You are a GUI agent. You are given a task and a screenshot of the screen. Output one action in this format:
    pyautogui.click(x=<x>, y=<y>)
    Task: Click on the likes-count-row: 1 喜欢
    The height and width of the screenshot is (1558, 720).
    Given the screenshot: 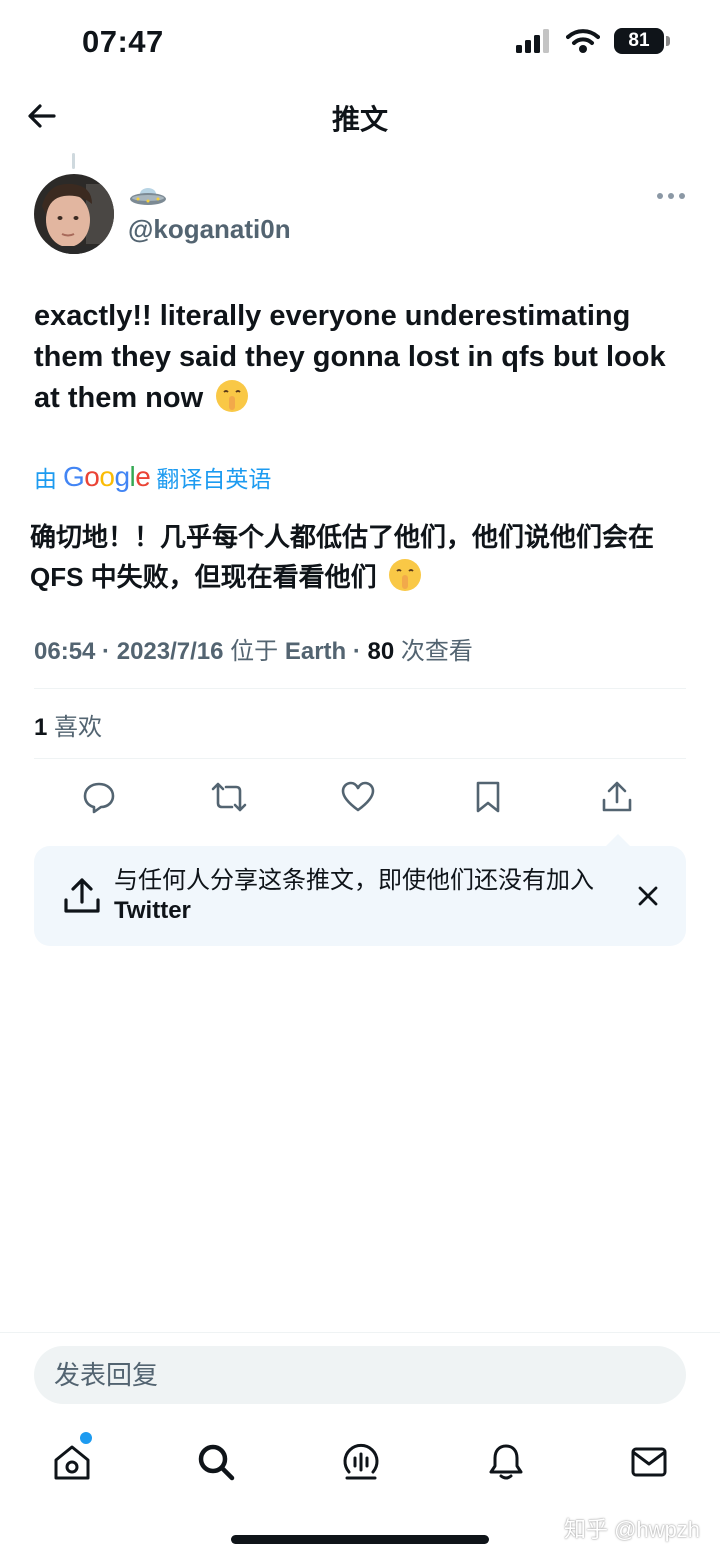 What is the action you would take?
    pyautogui.click(x=68, y=724)
    